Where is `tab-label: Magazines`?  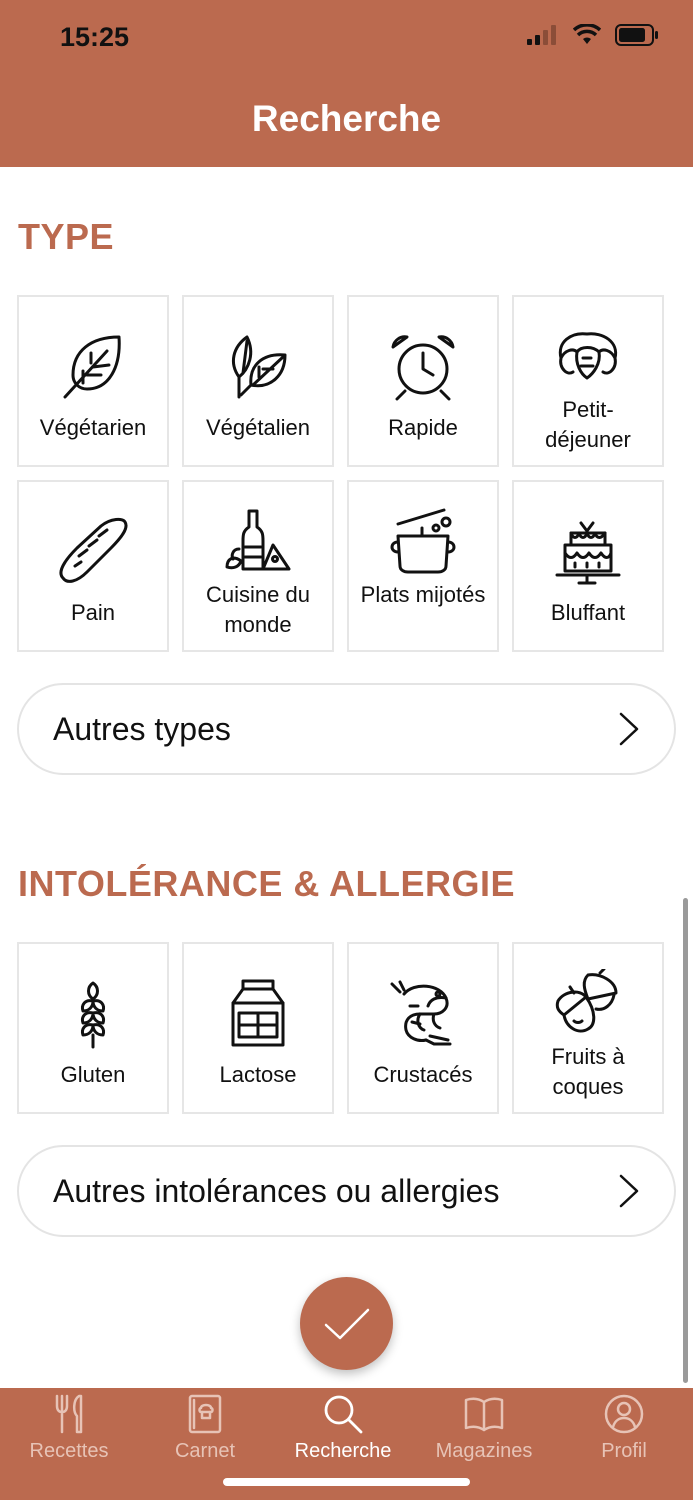
tab-label: Magazines is located at coordinates (484, 1451).